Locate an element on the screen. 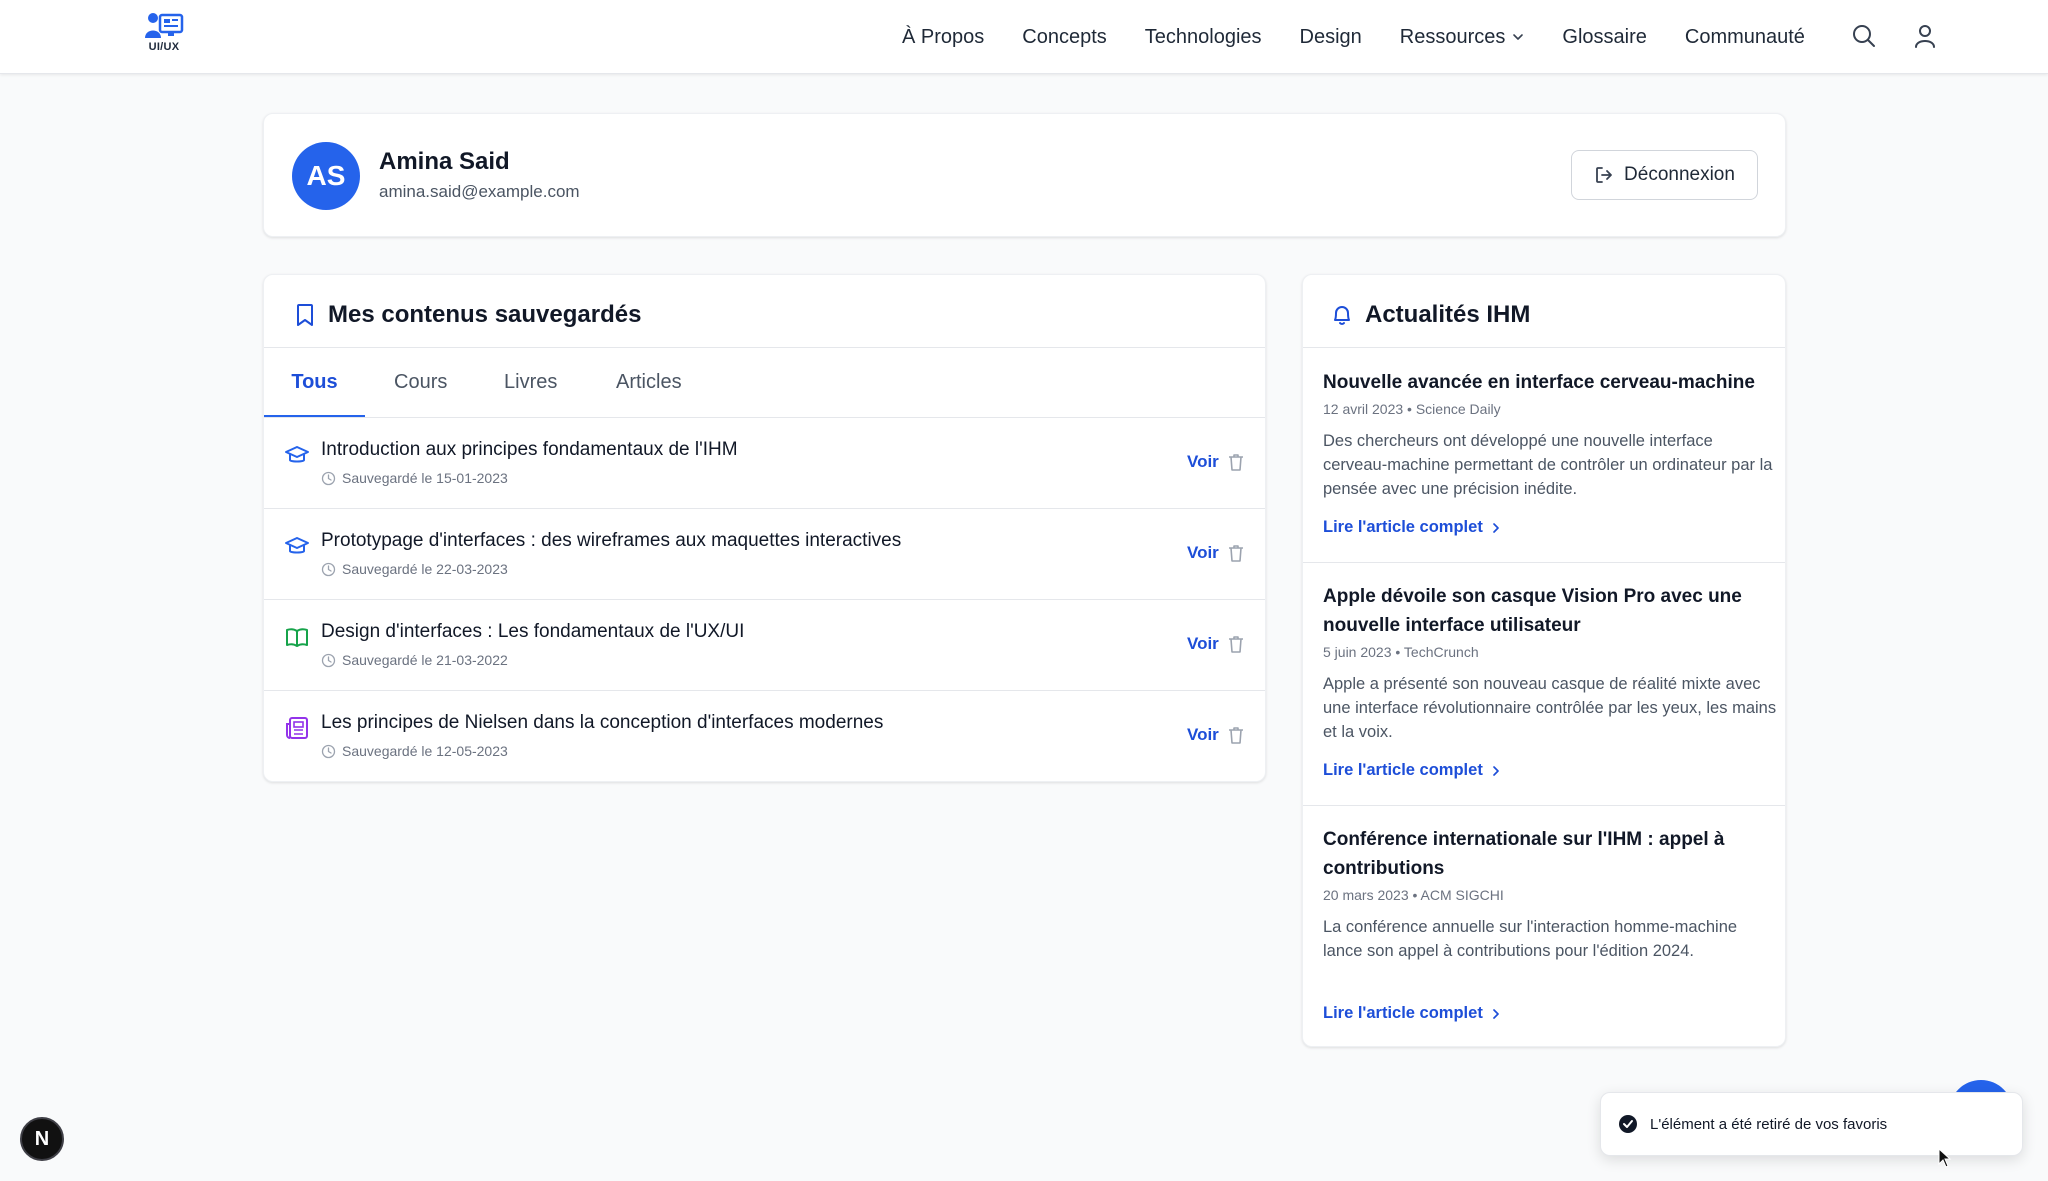  book-open-icon is located at coordinates (297, 637).